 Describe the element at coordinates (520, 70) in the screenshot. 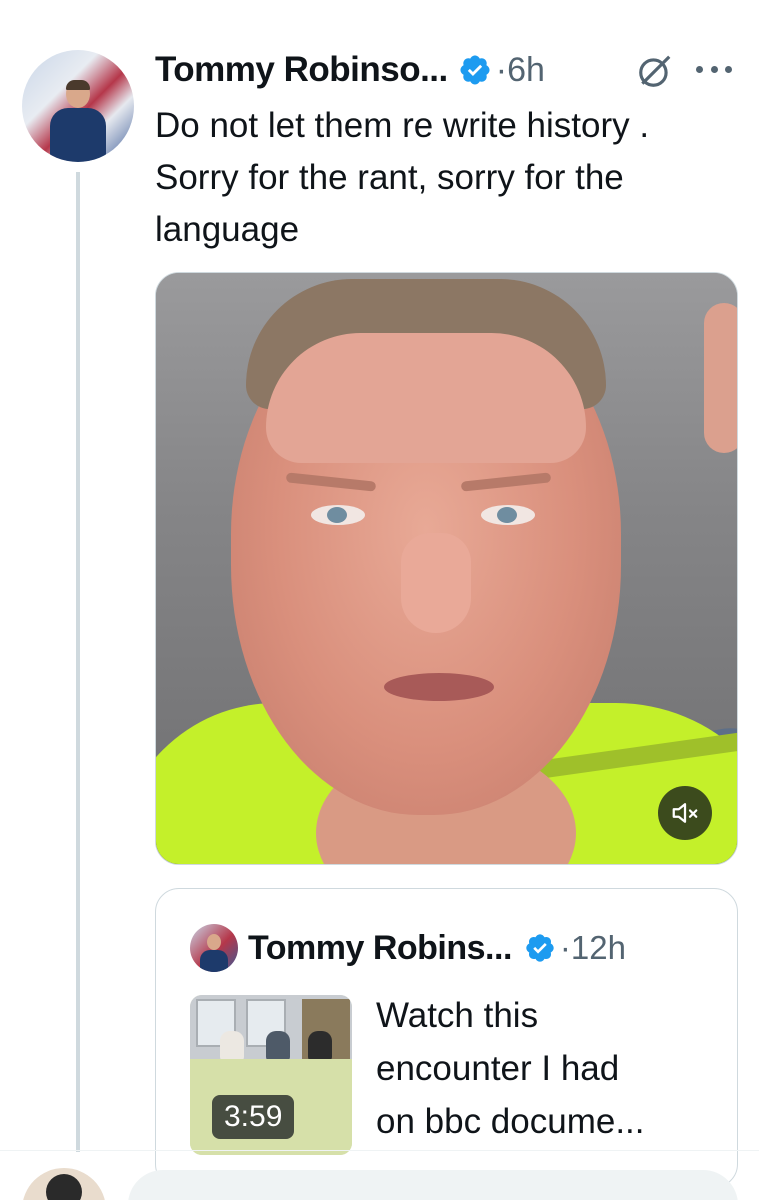

I see `tweet-timestamp: ·6h` at that location.